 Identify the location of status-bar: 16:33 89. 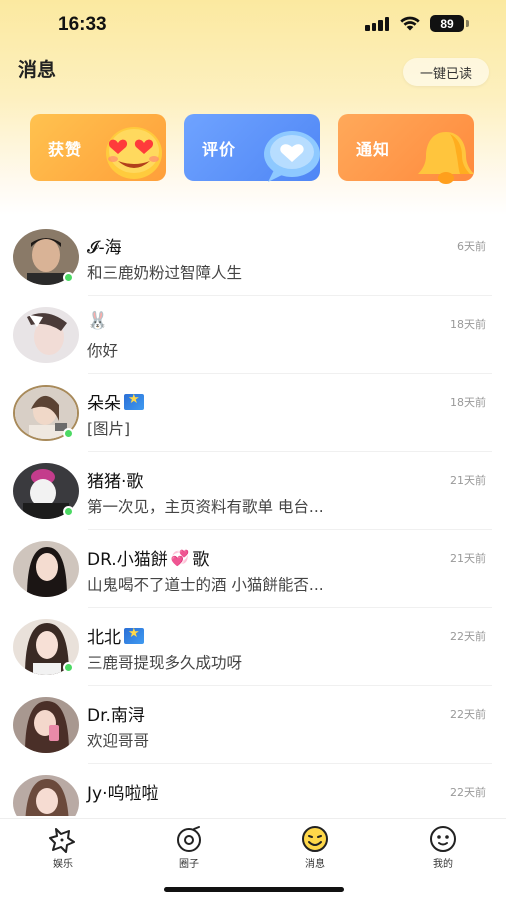
(253, 25).